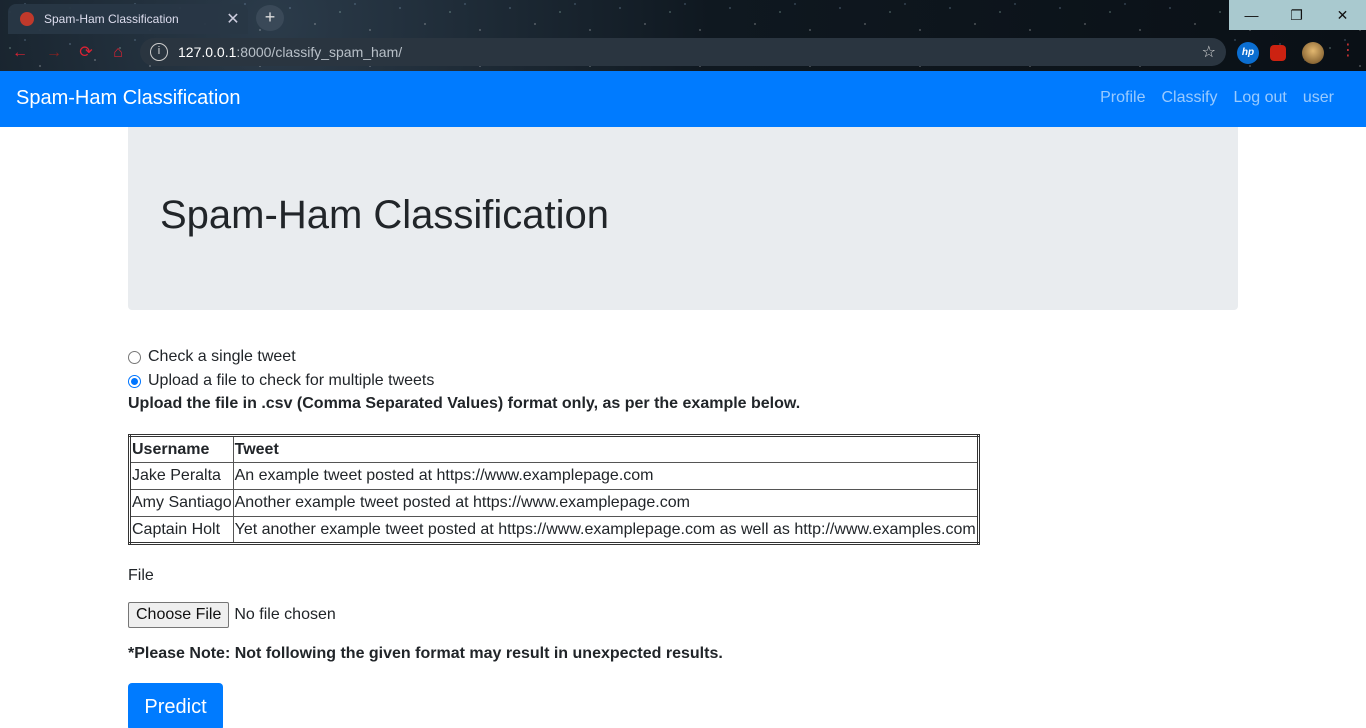 This screenshot has width=1366, height=728. Describe the element at coordinates (141, 575) in the screenshot. I see `file-label: File` at that location.